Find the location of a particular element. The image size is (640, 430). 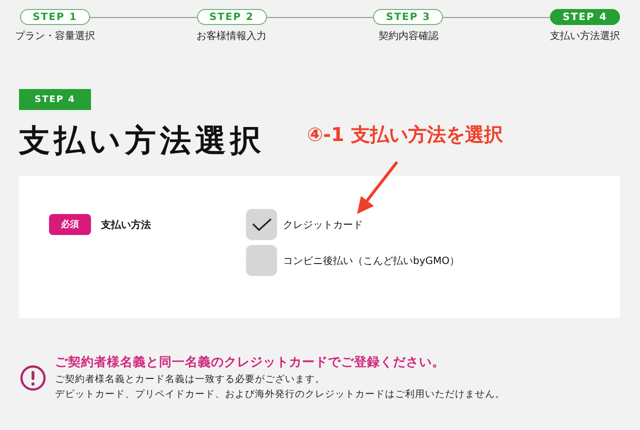

checkmark-icon is located at coordinates (262, 225).